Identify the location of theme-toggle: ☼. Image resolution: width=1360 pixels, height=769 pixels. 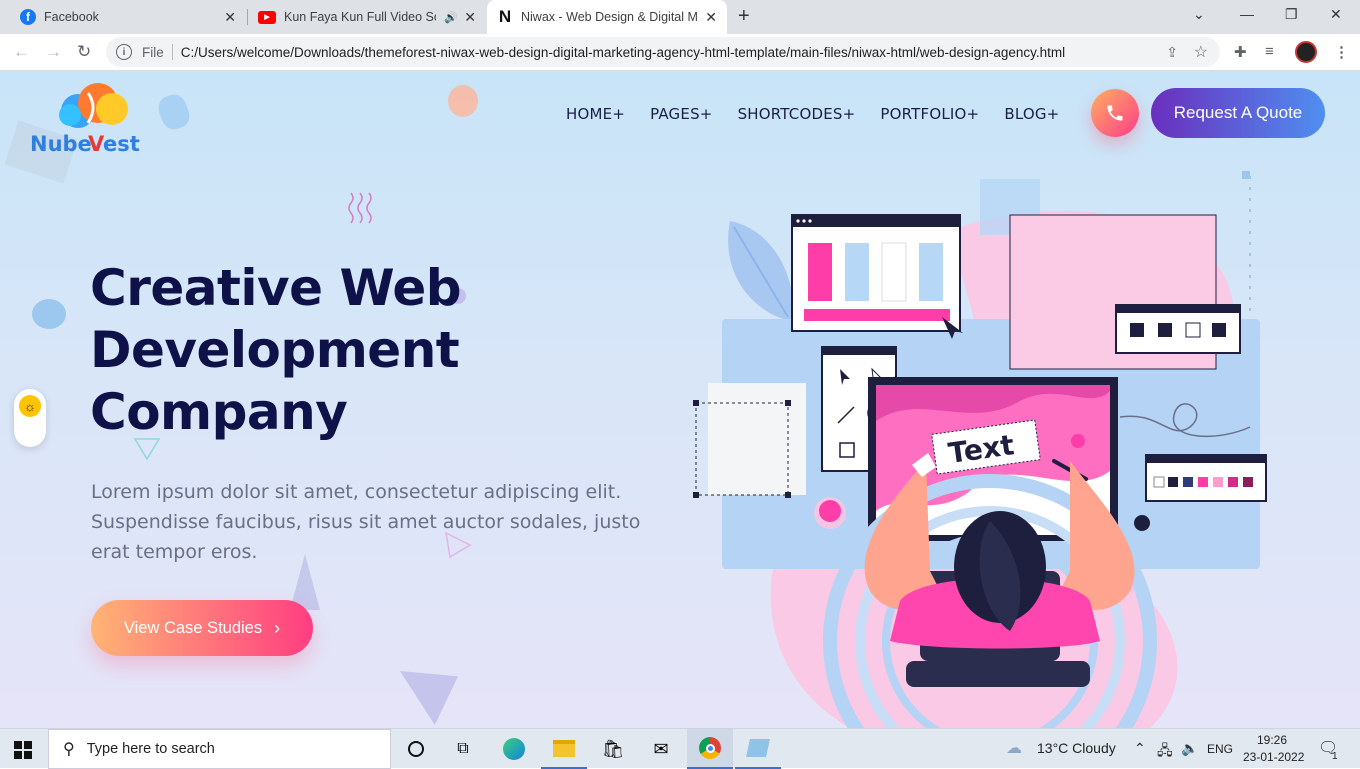
(30, 418).